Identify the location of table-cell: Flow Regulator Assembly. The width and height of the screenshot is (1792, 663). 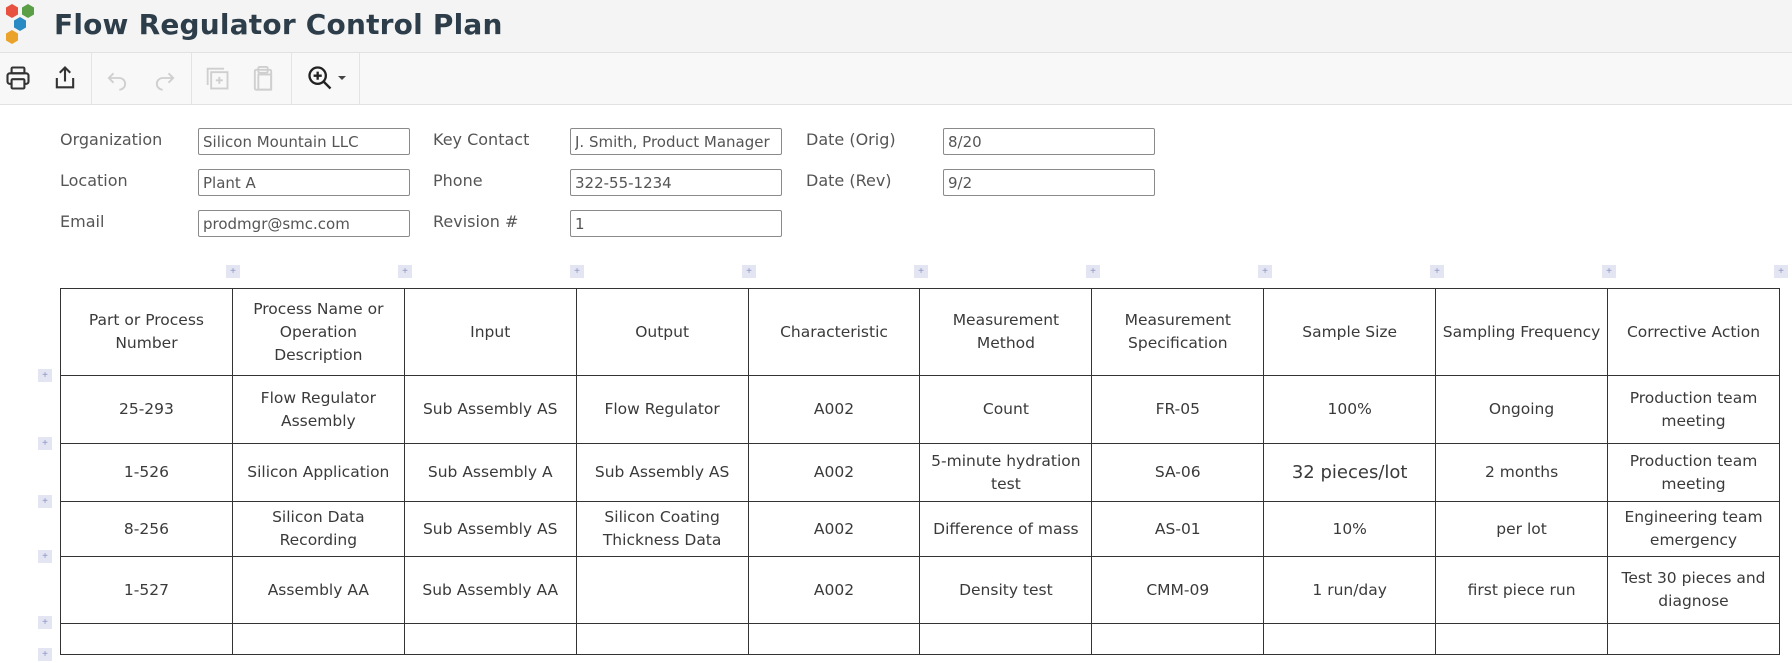
(318, 409).